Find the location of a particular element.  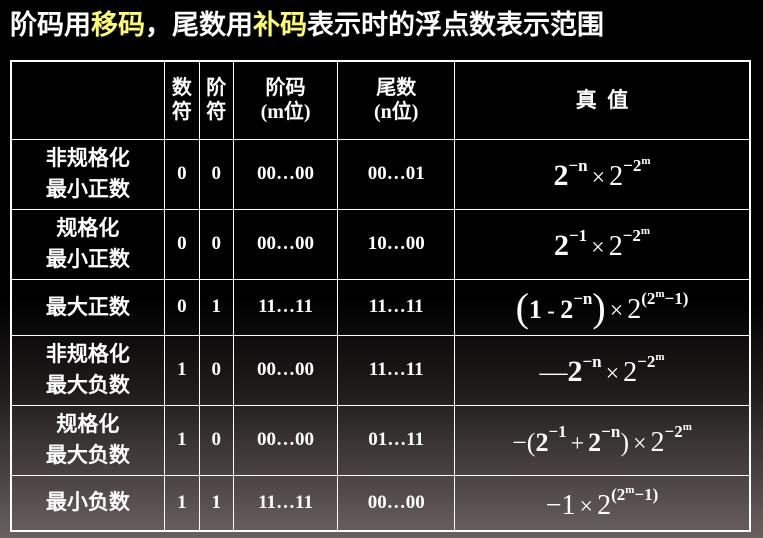

header-sign: 数 符 is located at coordinates (181, 100).